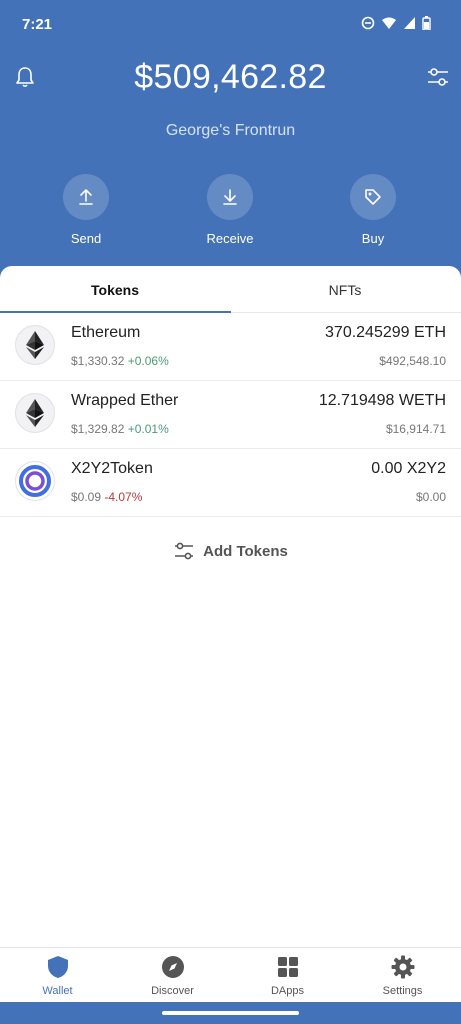 The height and width of the screenshot is (1024, 461). What do you see at coordinates (57, 967) in the screenshot?
I see `shield-icon` at bounding box center [57, 967].